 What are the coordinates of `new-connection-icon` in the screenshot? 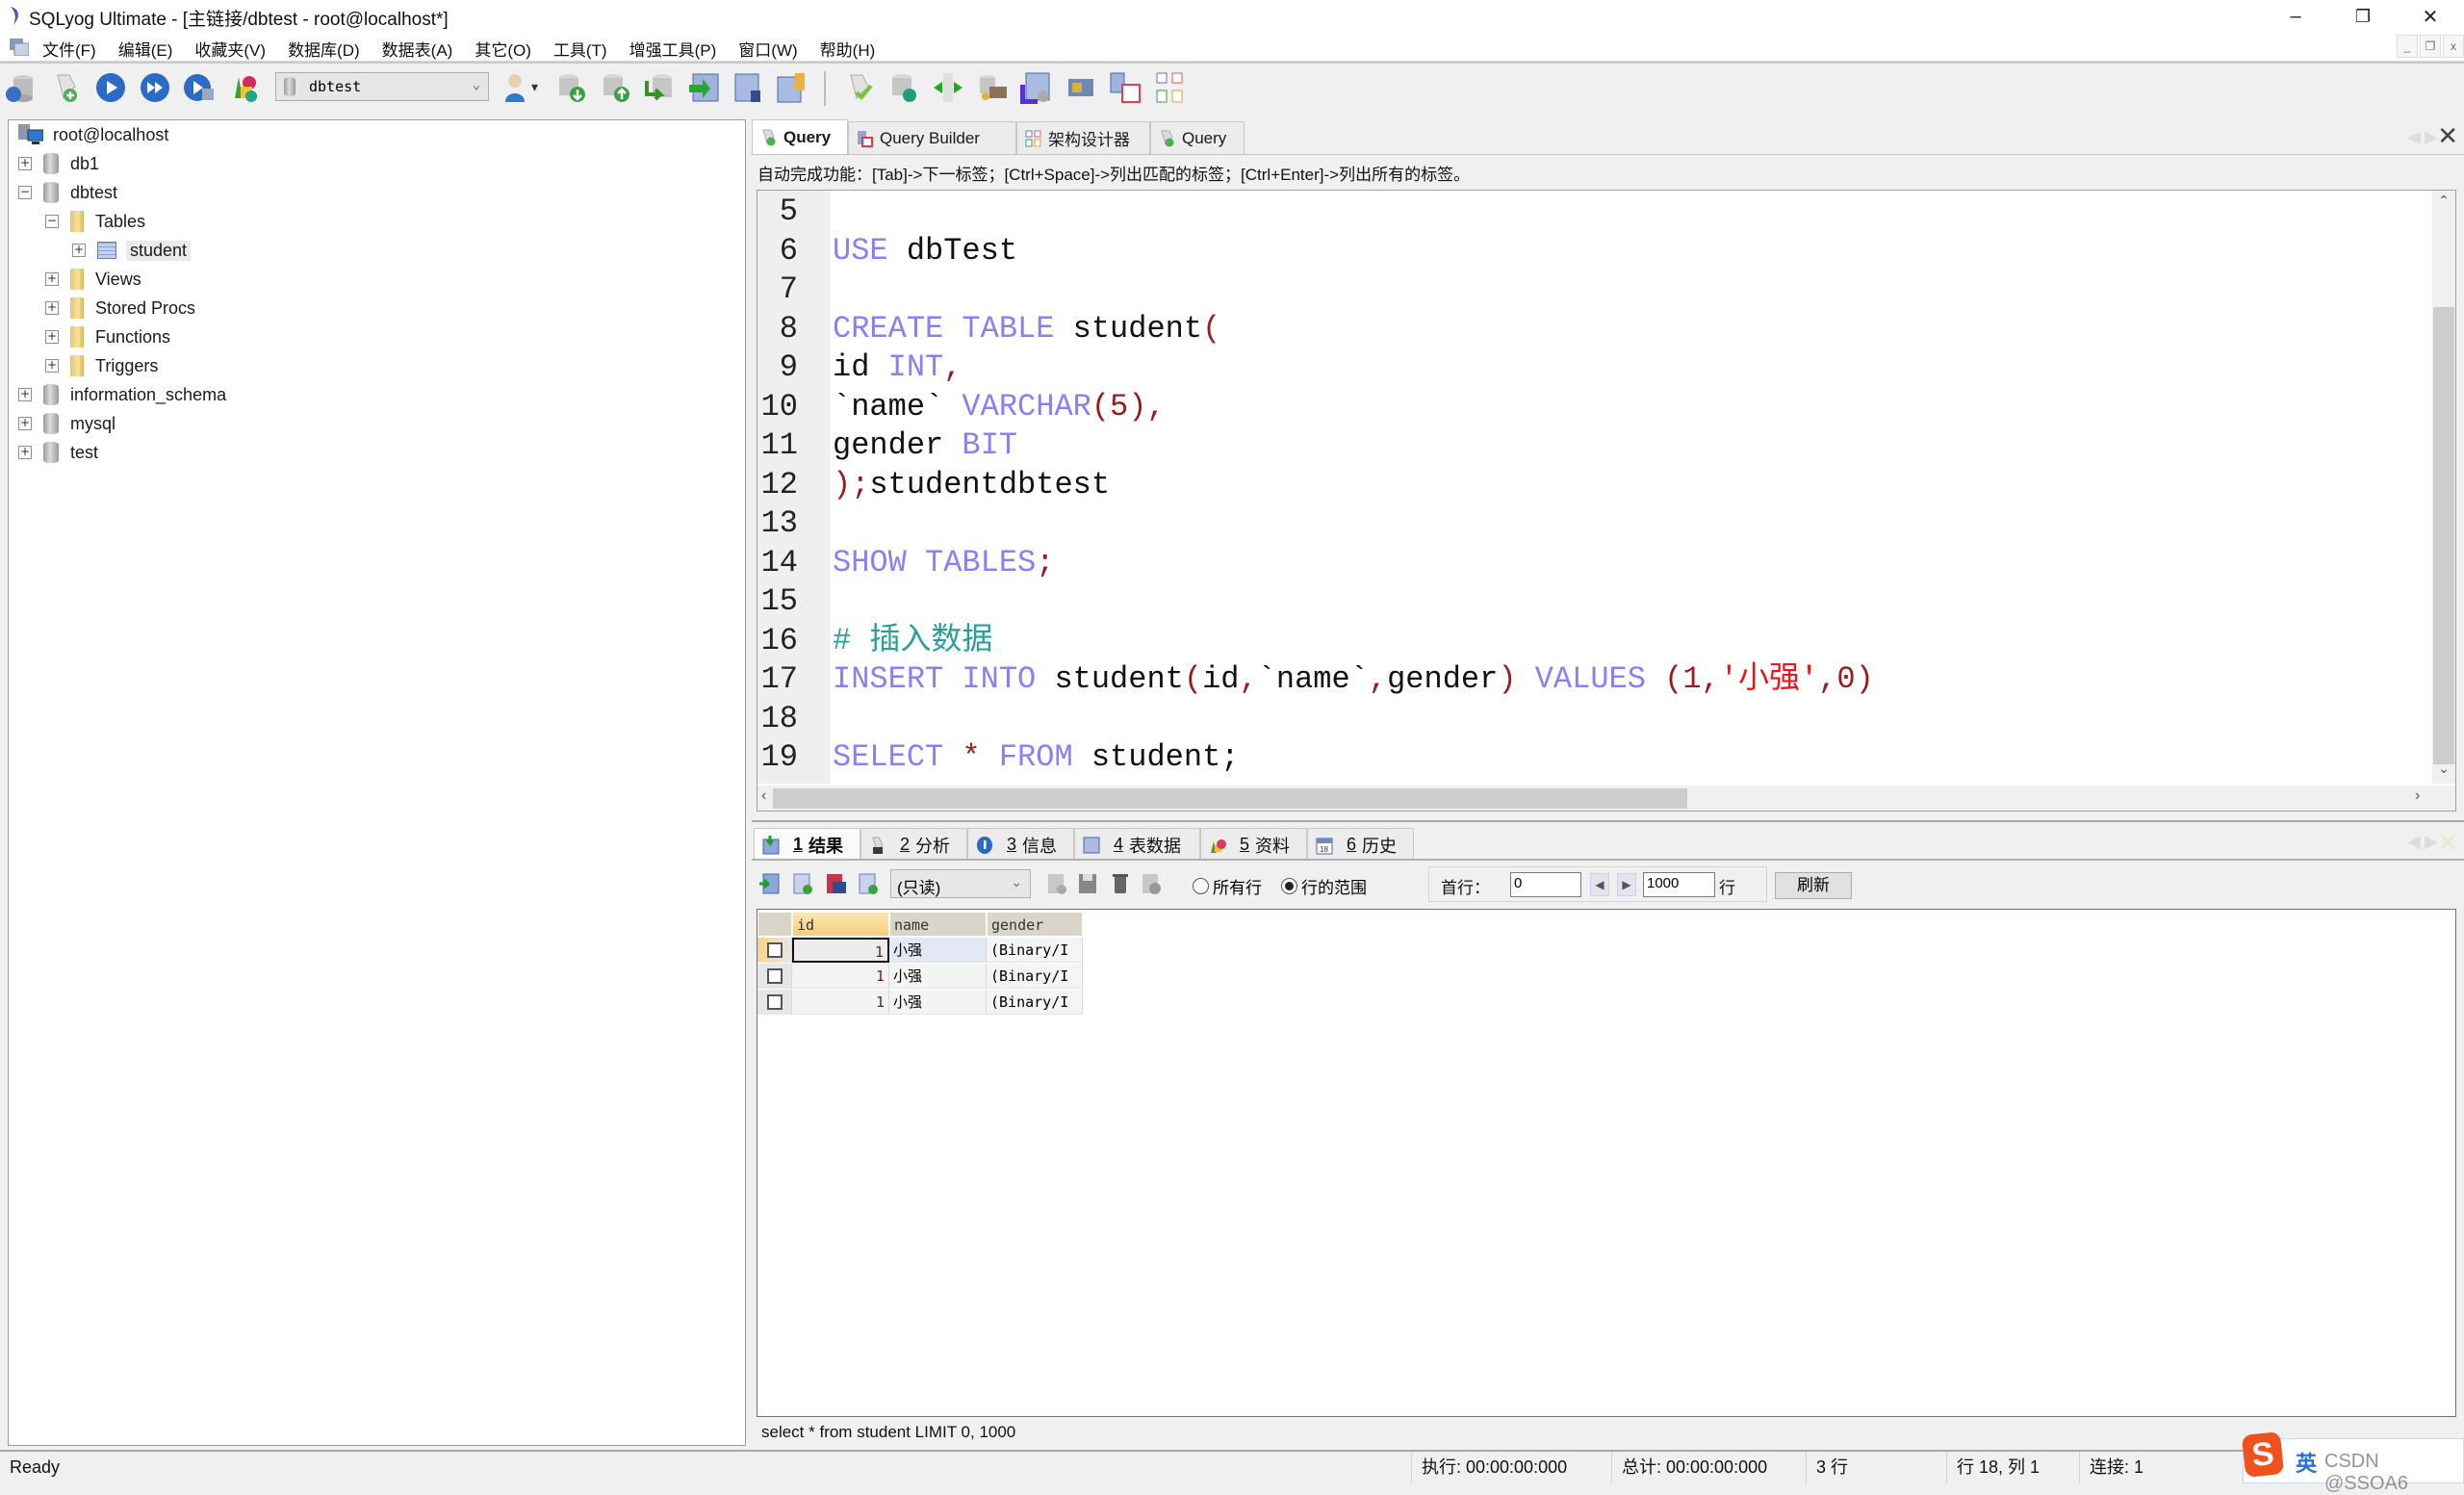 It's located at (20, 87).